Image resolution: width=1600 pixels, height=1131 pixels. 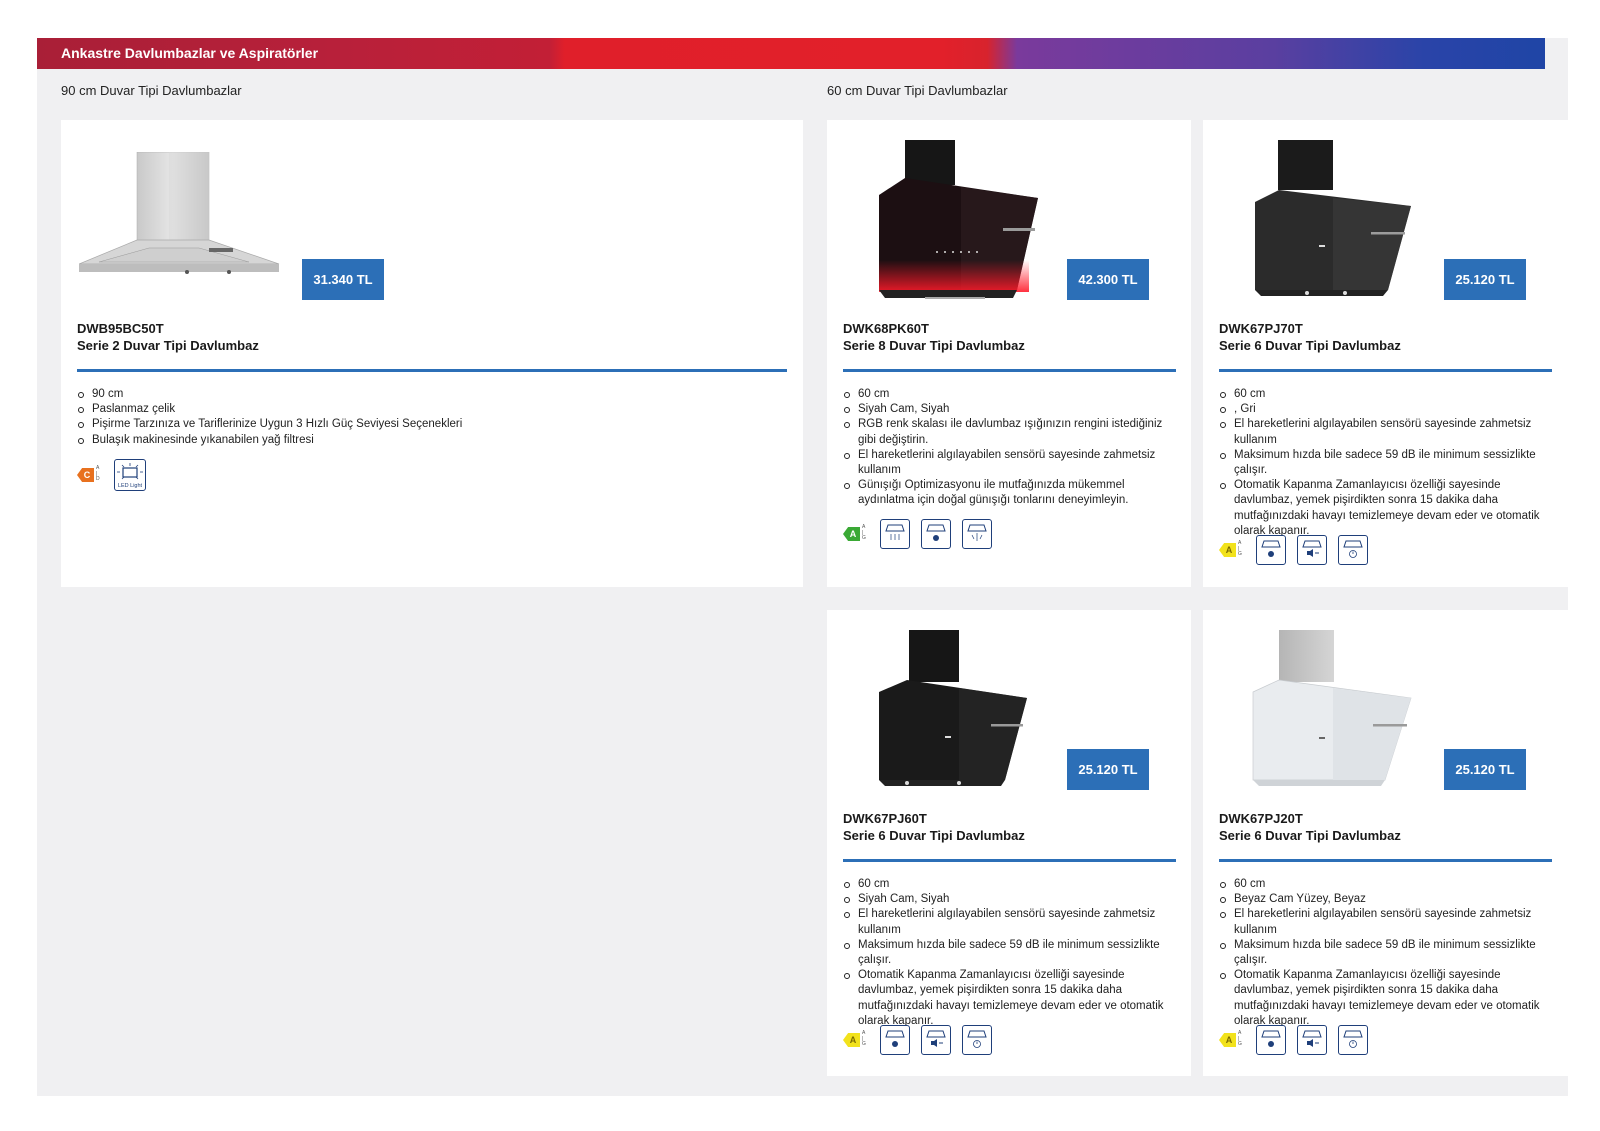 I want to click on price-badge: 42.300 TL, so click(x=1108, y=279).